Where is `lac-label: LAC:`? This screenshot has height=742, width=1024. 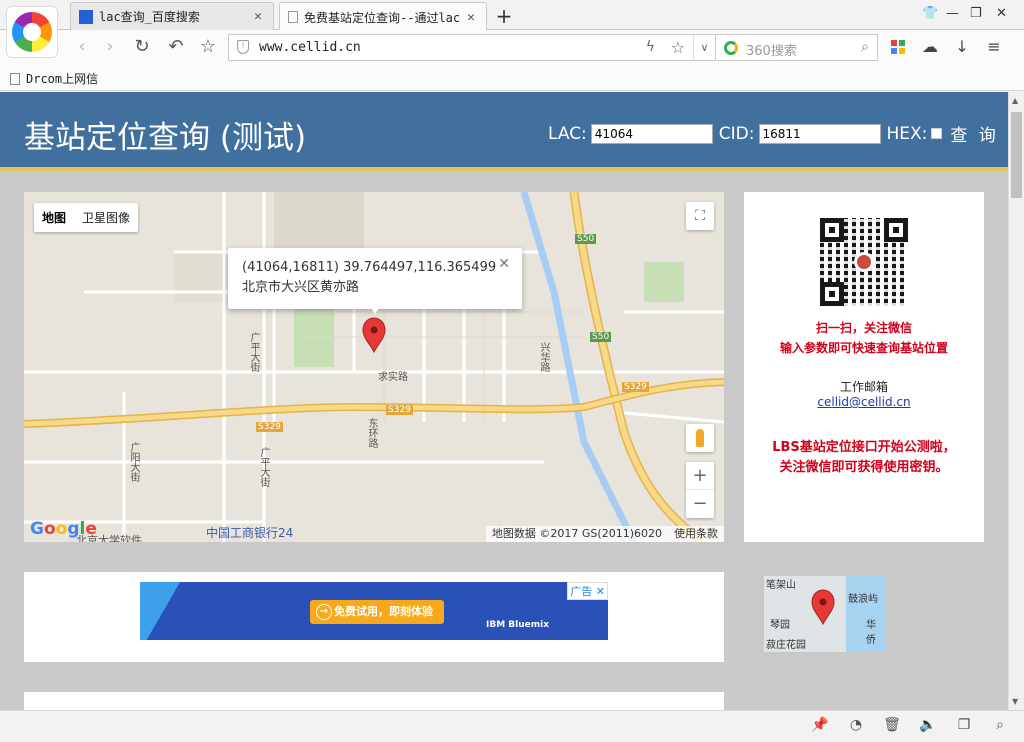
lac-label: LAC: is located at coordinates (567, 133).